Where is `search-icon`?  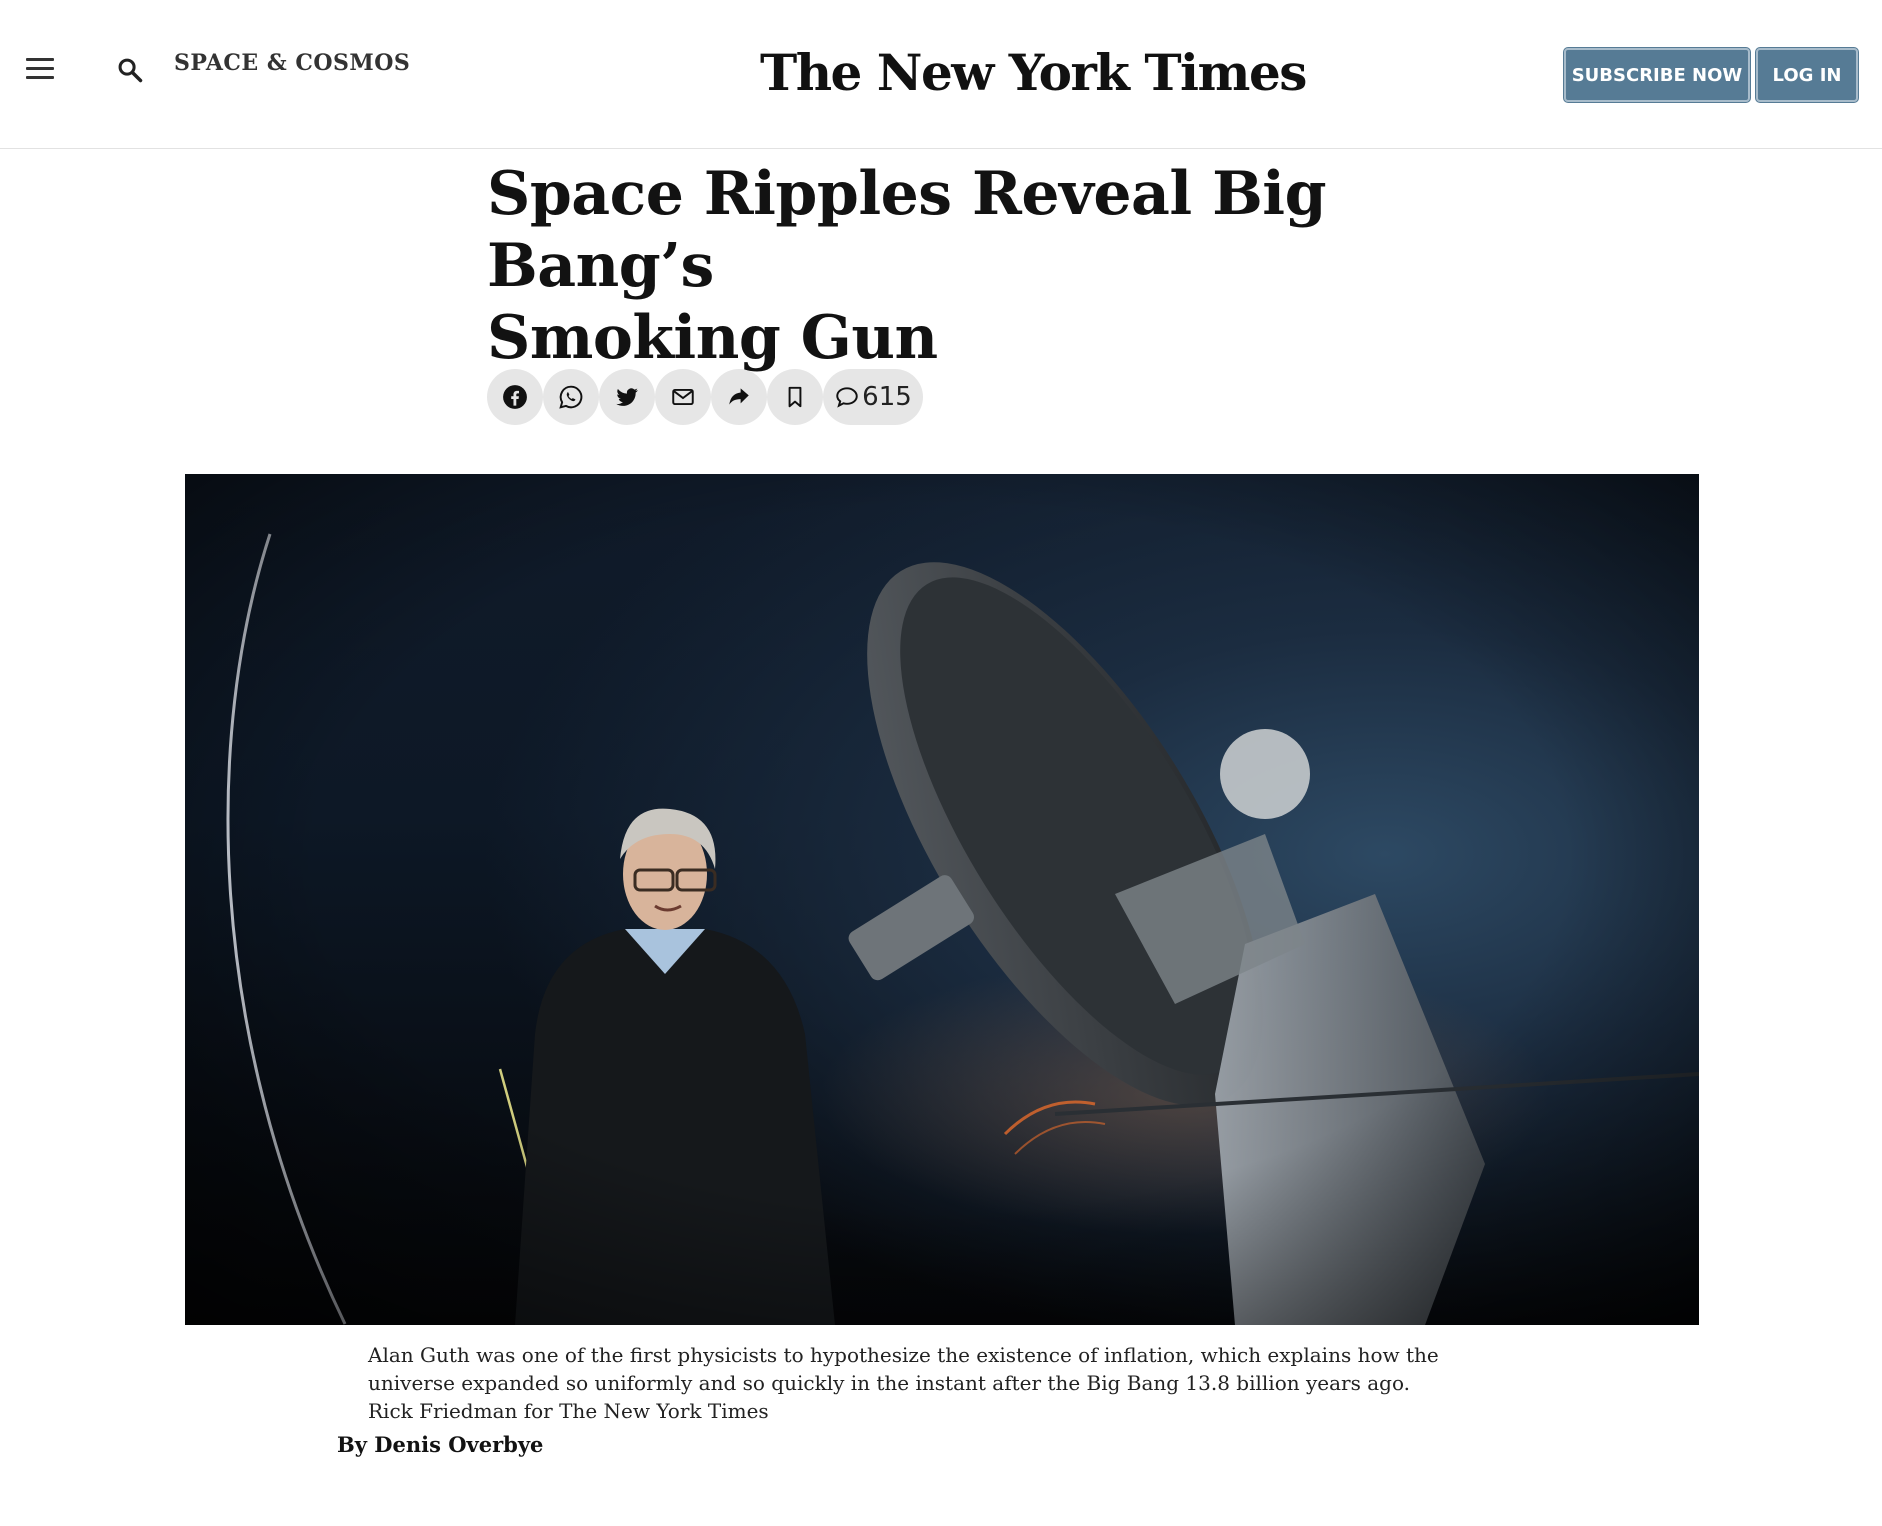 search-icon is located at coordinates (130, 70).